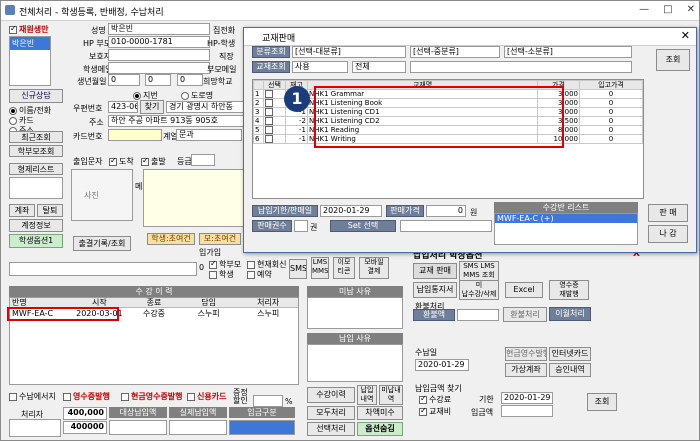  I want to click on dialog-exit-button: 나 감, so click(668, 234).